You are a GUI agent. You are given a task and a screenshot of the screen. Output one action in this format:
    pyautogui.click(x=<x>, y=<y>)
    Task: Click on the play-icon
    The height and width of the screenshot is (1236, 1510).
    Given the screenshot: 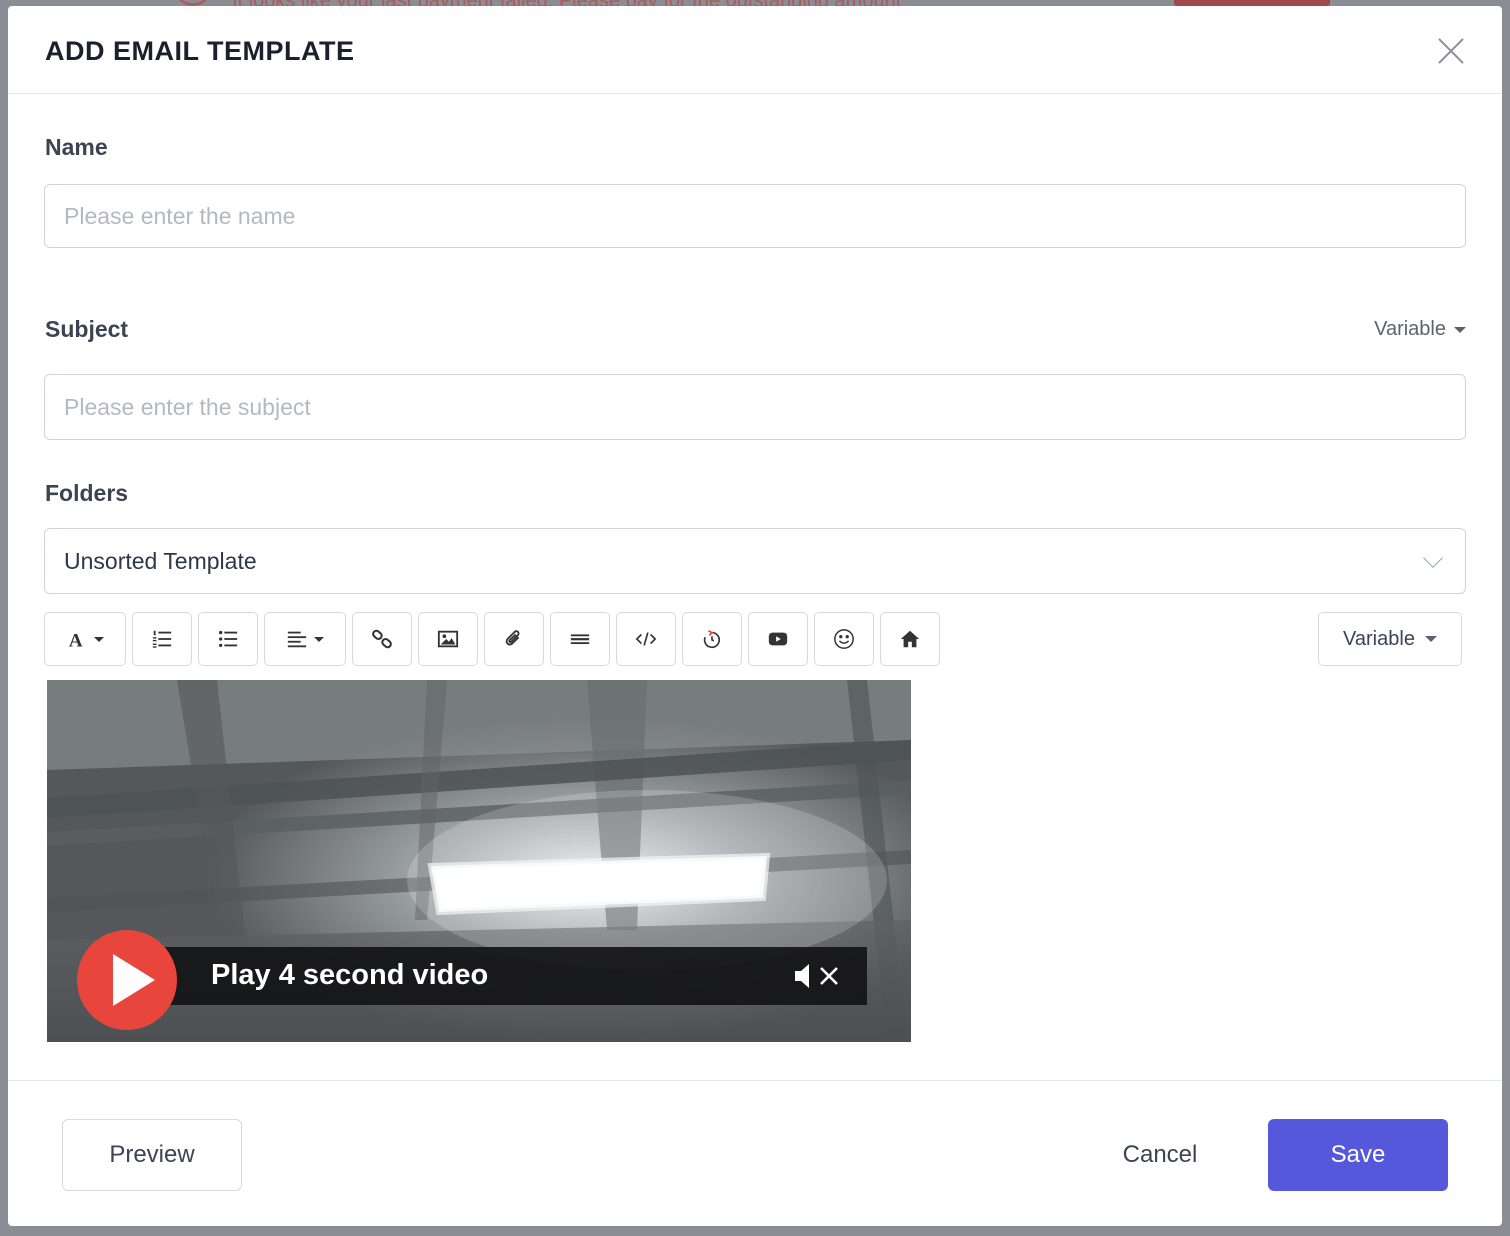 What is the action you would take?
    pyautogui.click(x=127, y=980)
    